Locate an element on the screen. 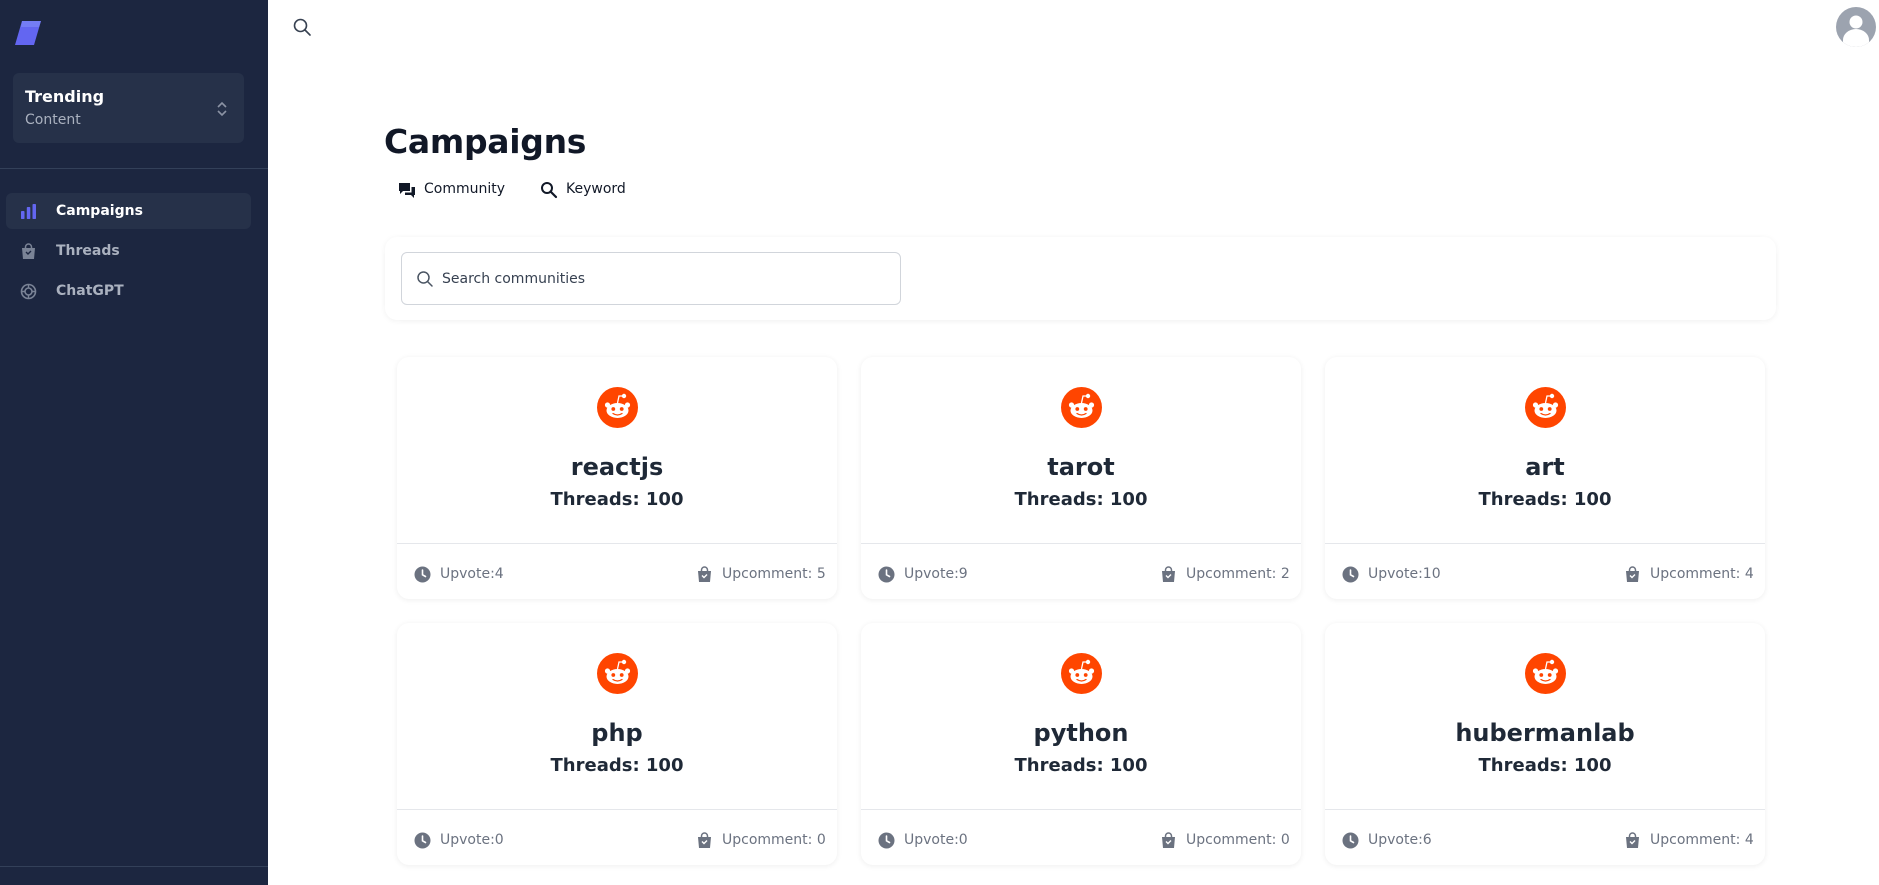 The width and height of the screenshot is (1879, 885). workspace-subtitle: Content is located at coordinates (53, 120).